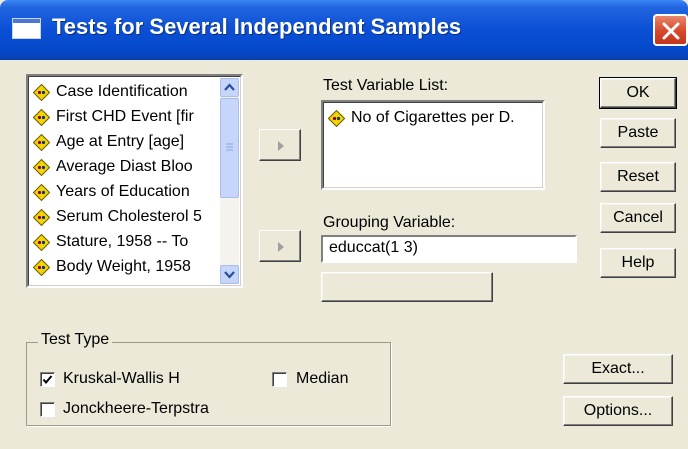  I want to click on move-to-test-list-button, so click(280, 145).